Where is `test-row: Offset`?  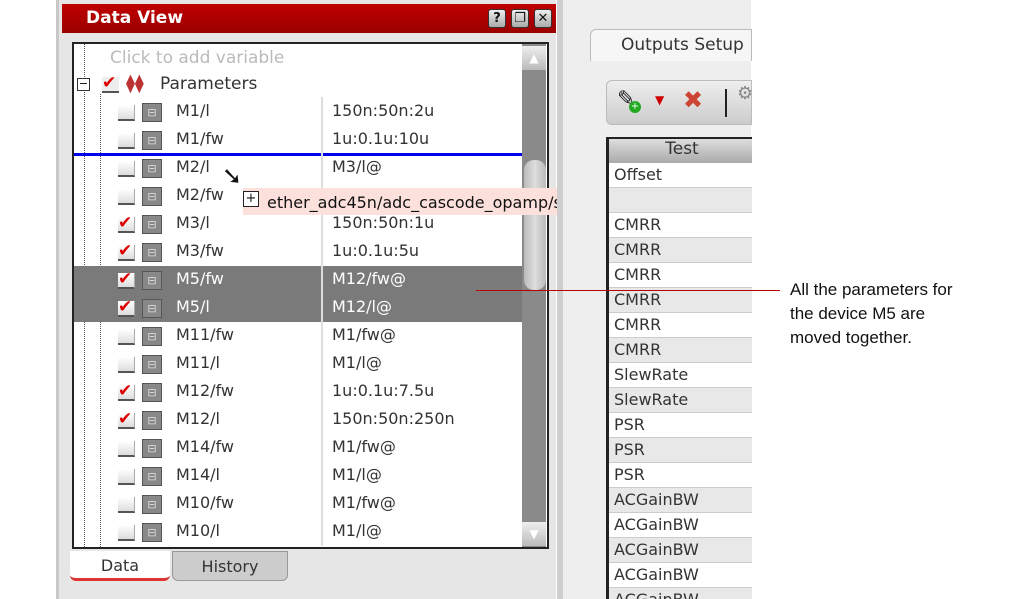
test-row: Offset is located at coordinates (680, 175).